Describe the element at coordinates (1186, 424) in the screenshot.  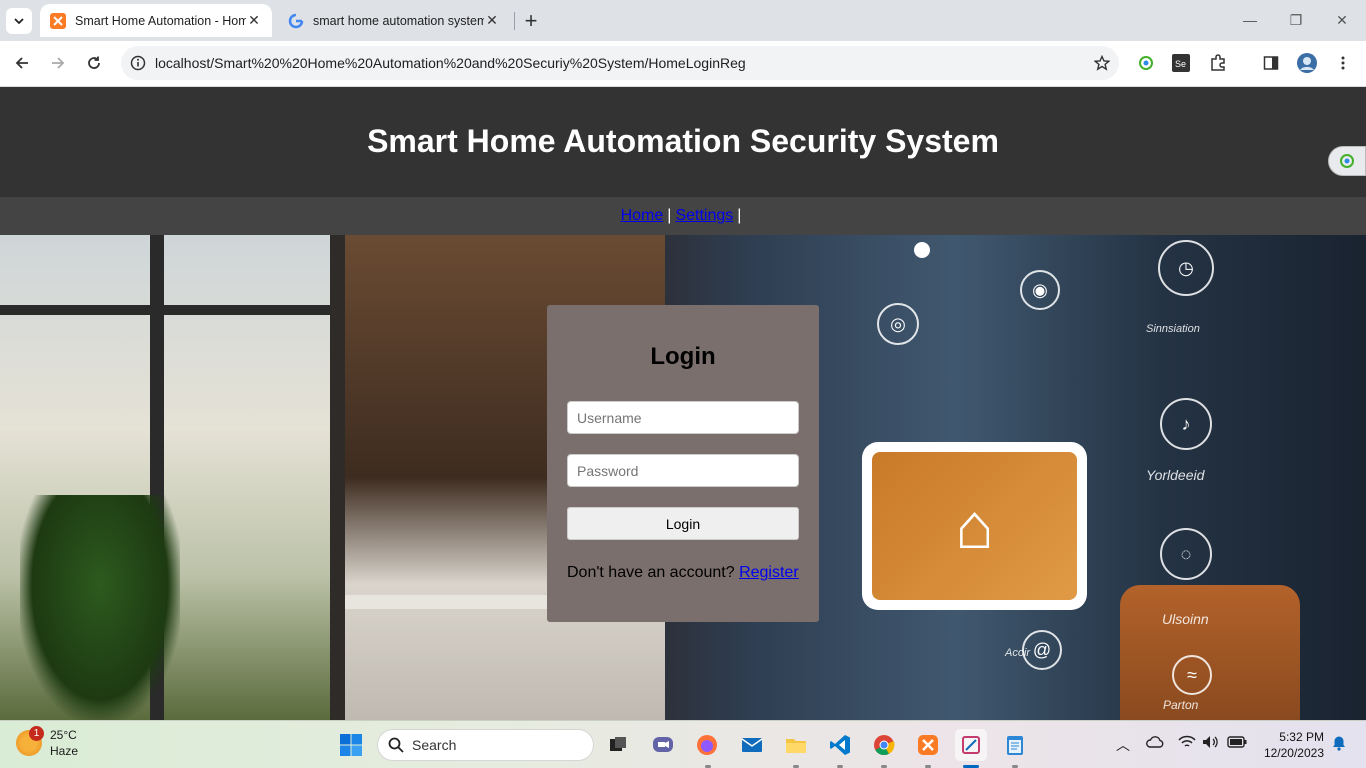
I see `hologram-bell-icon: ♪` at that location.